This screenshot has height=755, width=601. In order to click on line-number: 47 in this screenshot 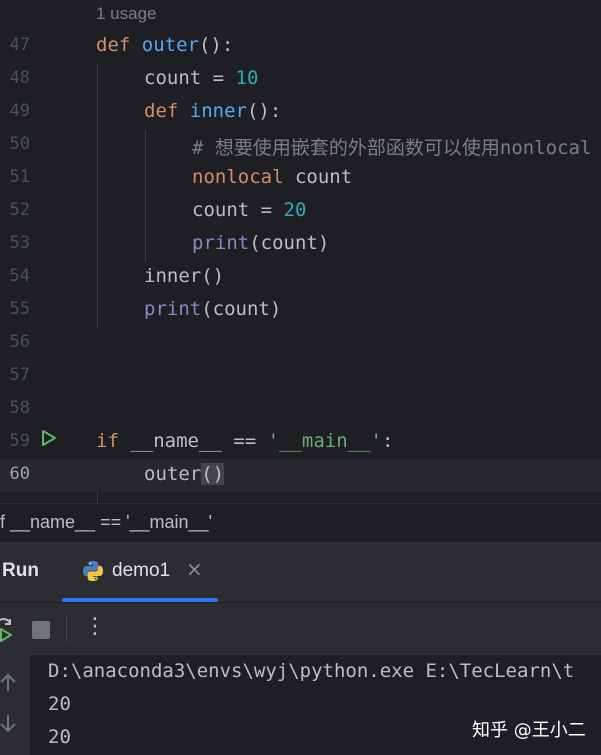, I will do `click(19, 45)`.